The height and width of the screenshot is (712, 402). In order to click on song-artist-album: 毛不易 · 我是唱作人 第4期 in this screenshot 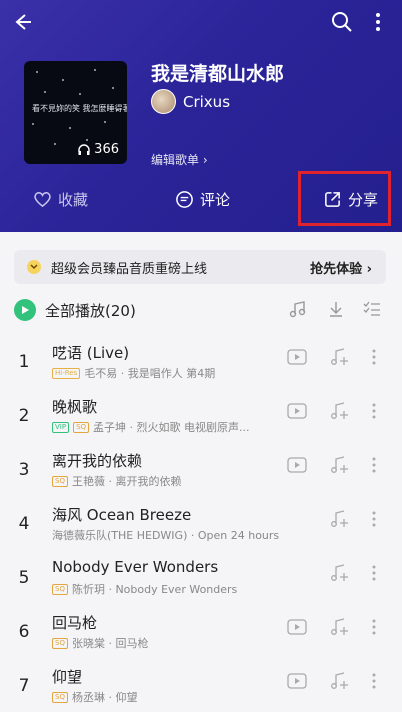, I will do `click(150, 373)`.